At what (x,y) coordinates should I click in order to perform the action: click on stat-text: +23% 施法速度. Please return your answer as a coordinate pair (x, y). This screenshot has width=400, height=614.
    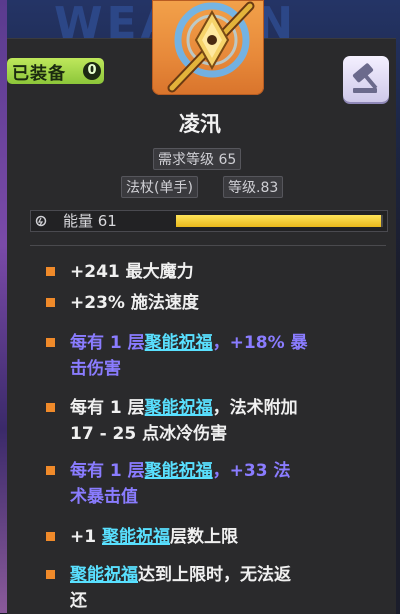
    Looking at the image, I should click on (134, 303).